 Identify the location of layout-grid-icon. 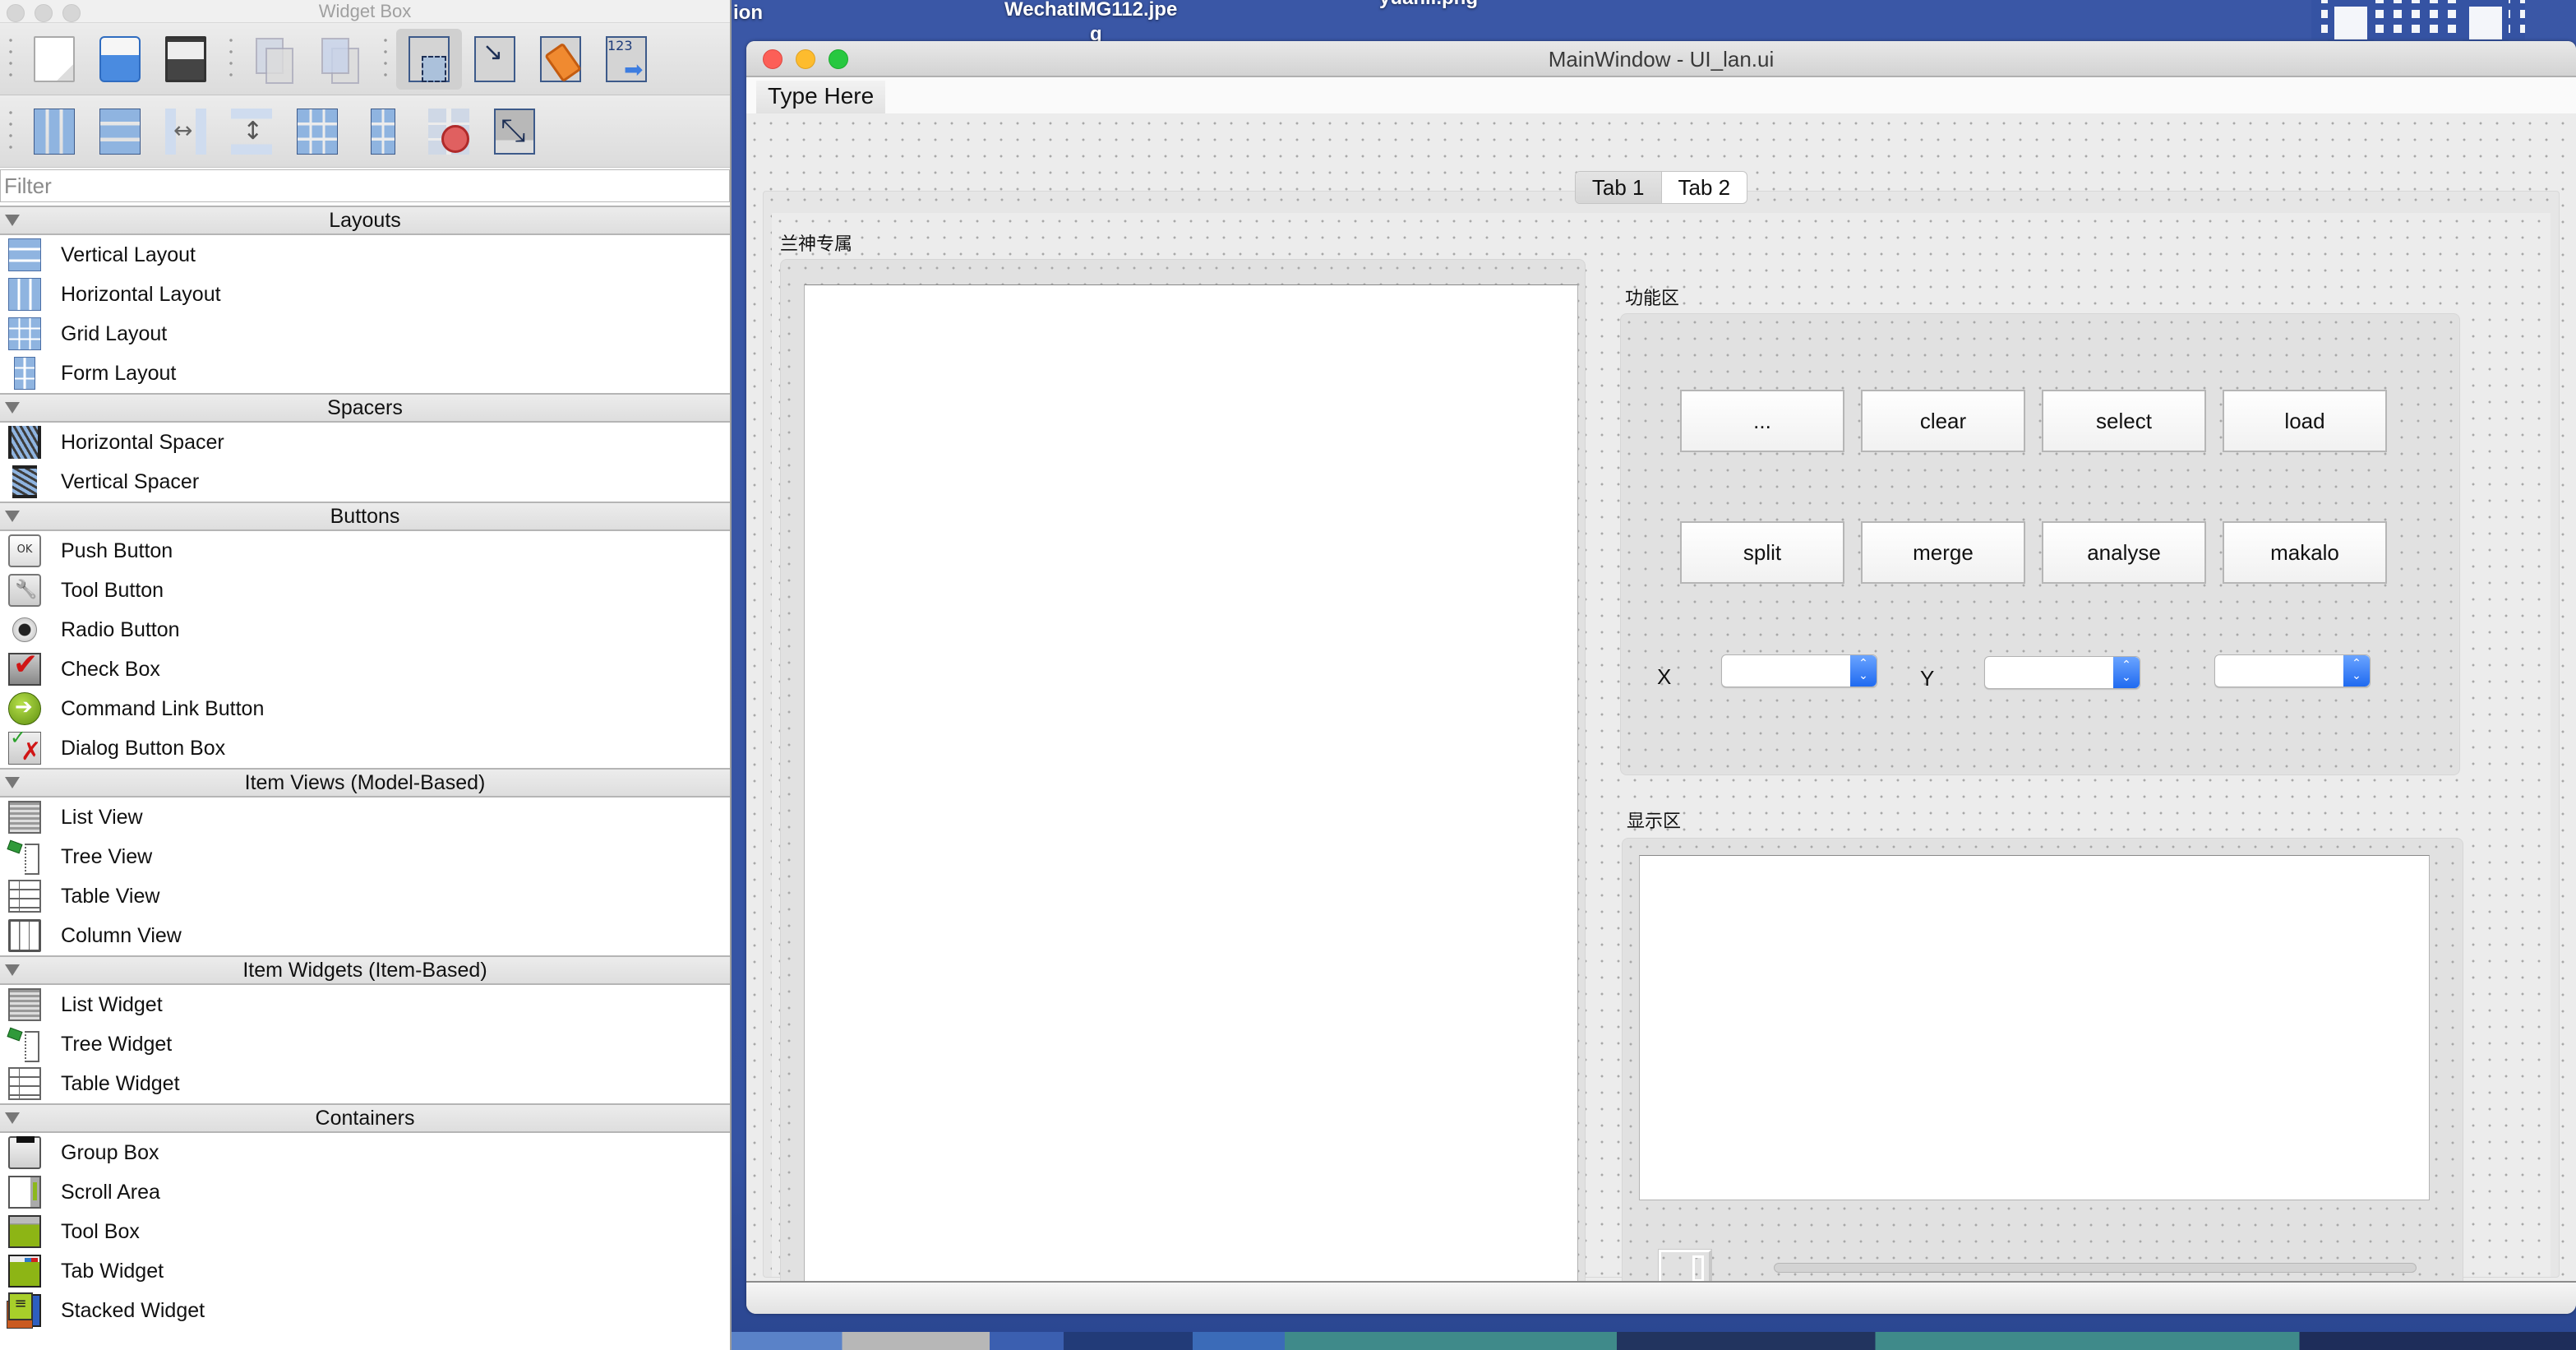
(317, 131).